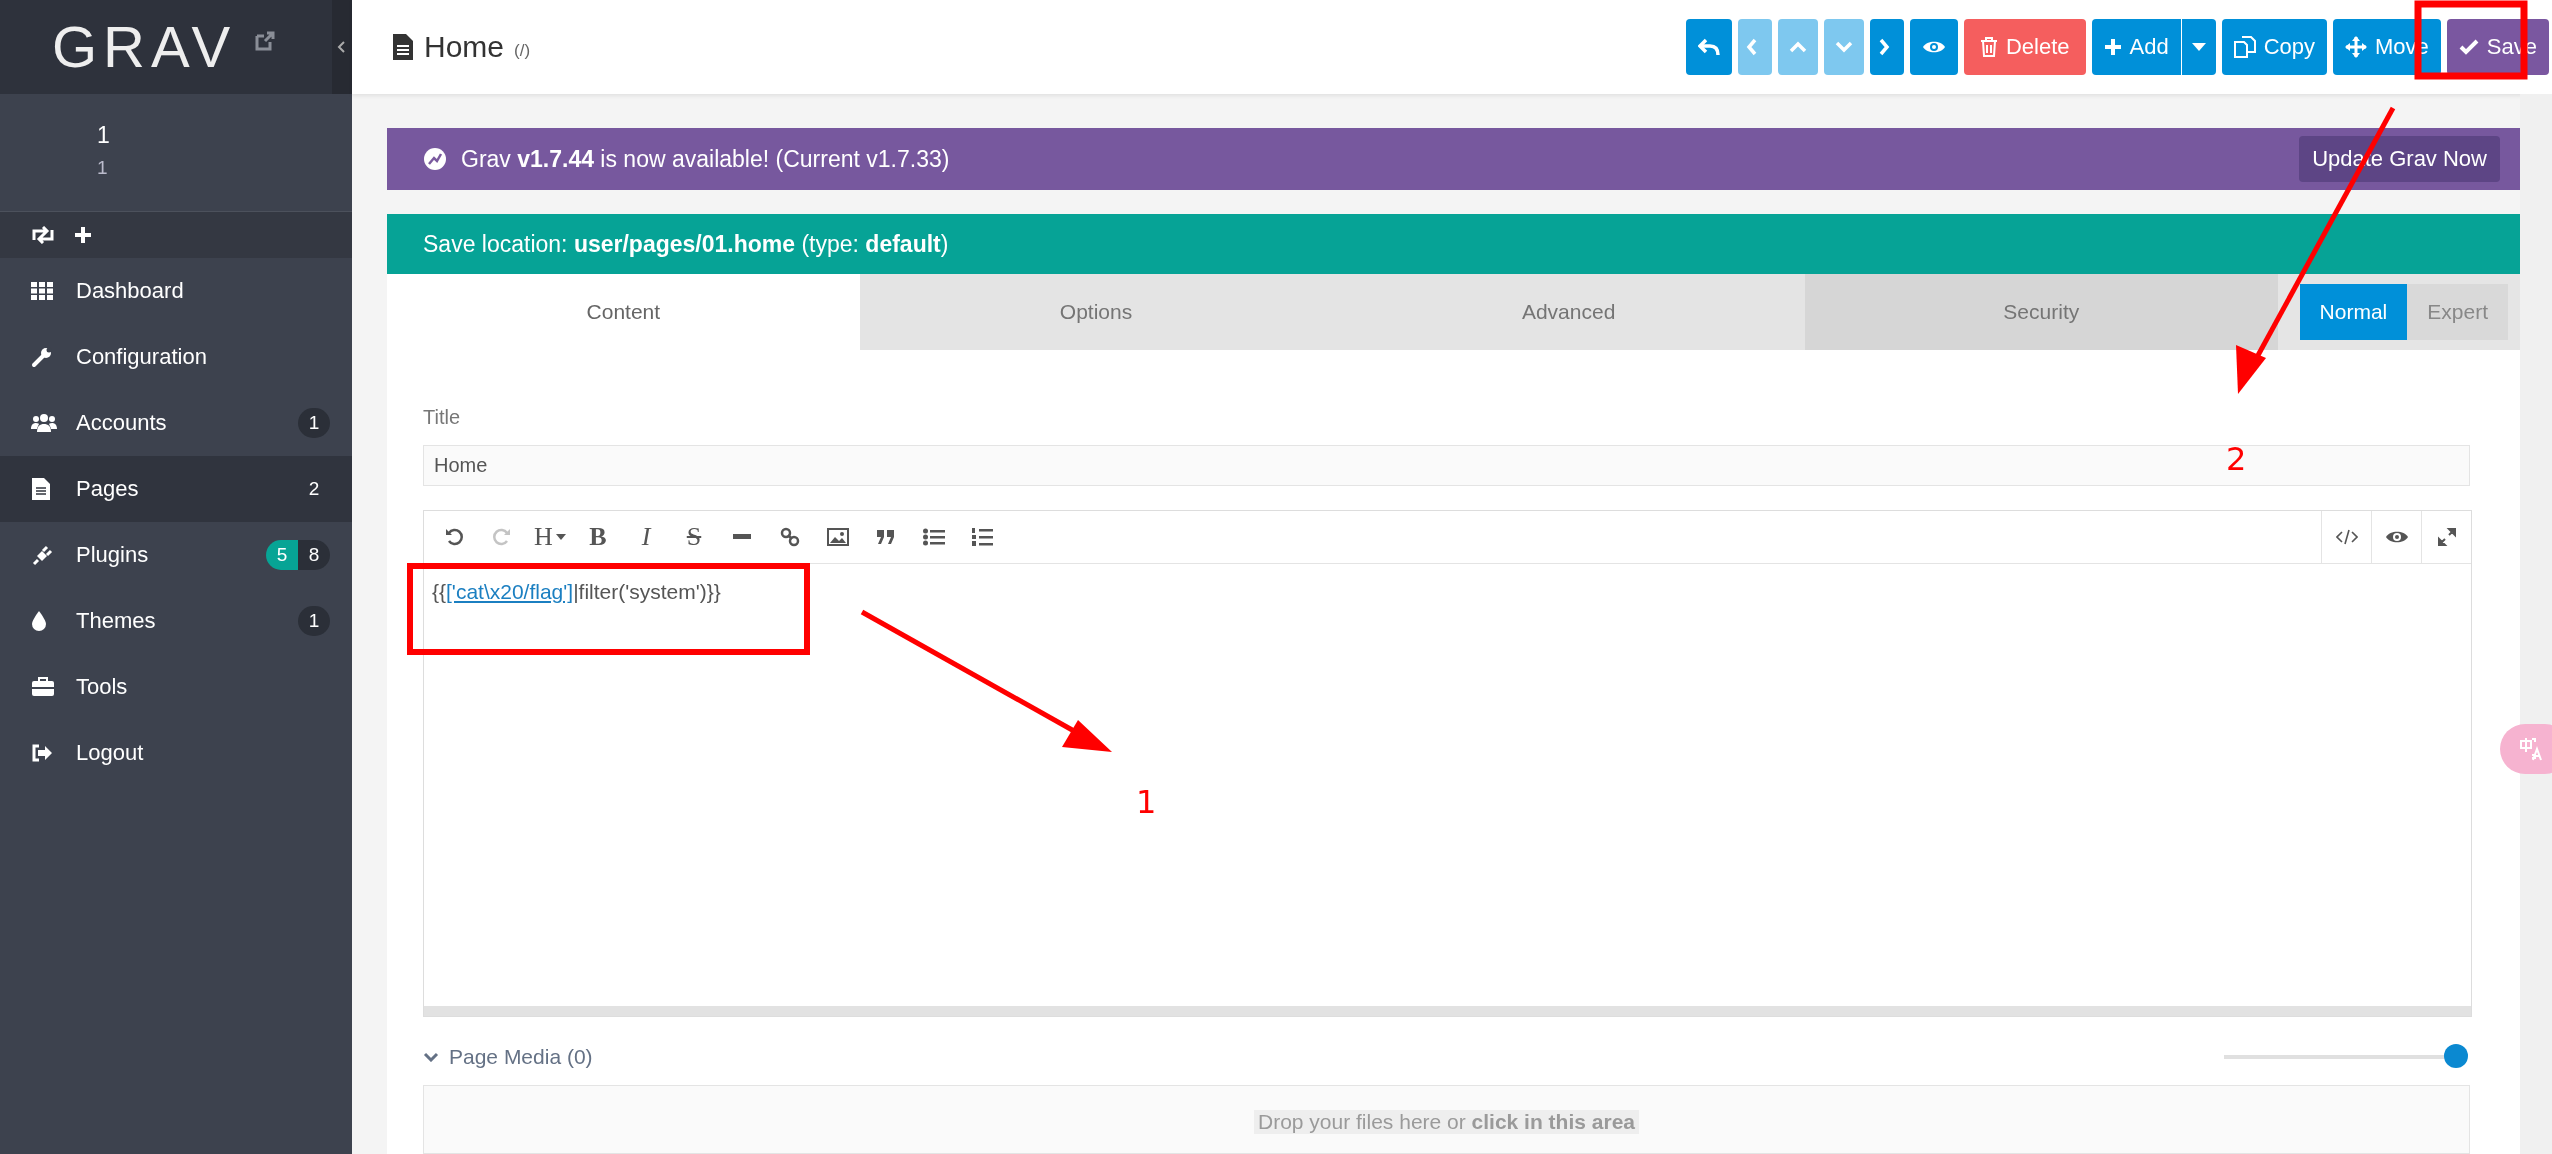 The width and height of the screenshot is (2552, 1154). What do you see at coordinates (508, 1057) in the screenshot?
I see `media-toggle: Page Media (0)` at bounding box center [508, 1057].